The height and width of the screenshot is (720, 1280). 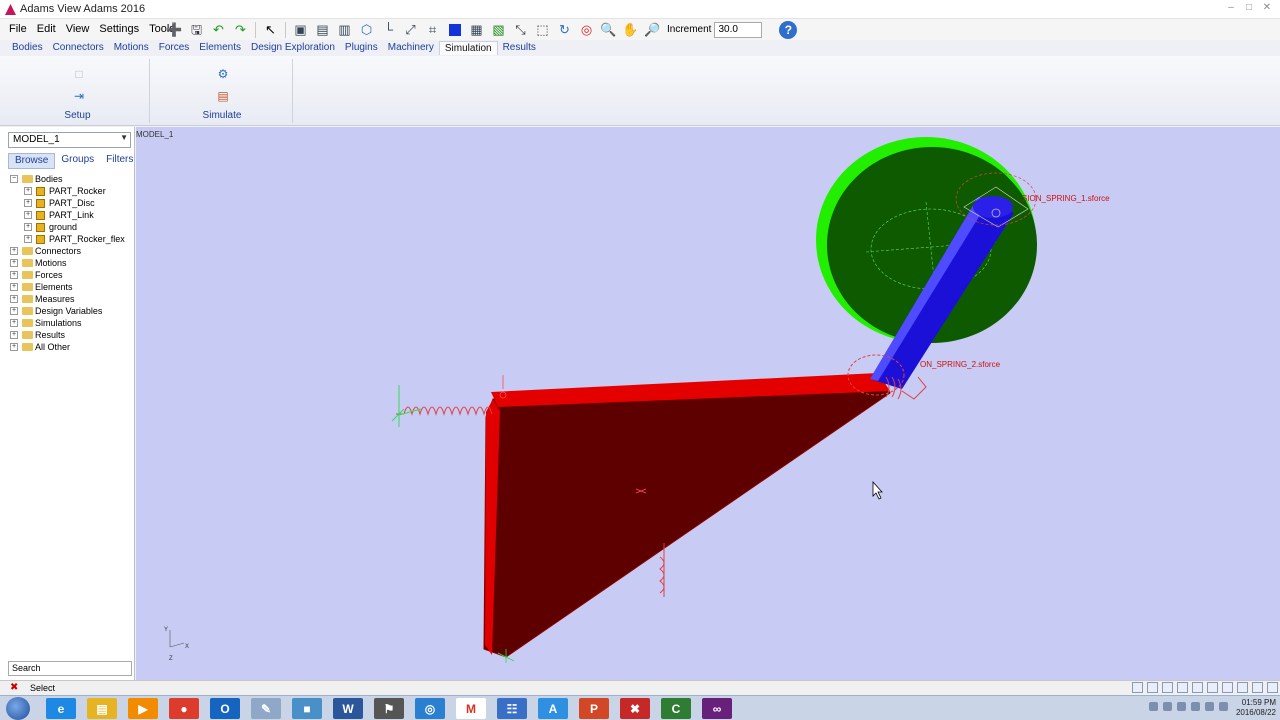 I want to click on tree-node: + Design Variables, so click(x=70, y=311).